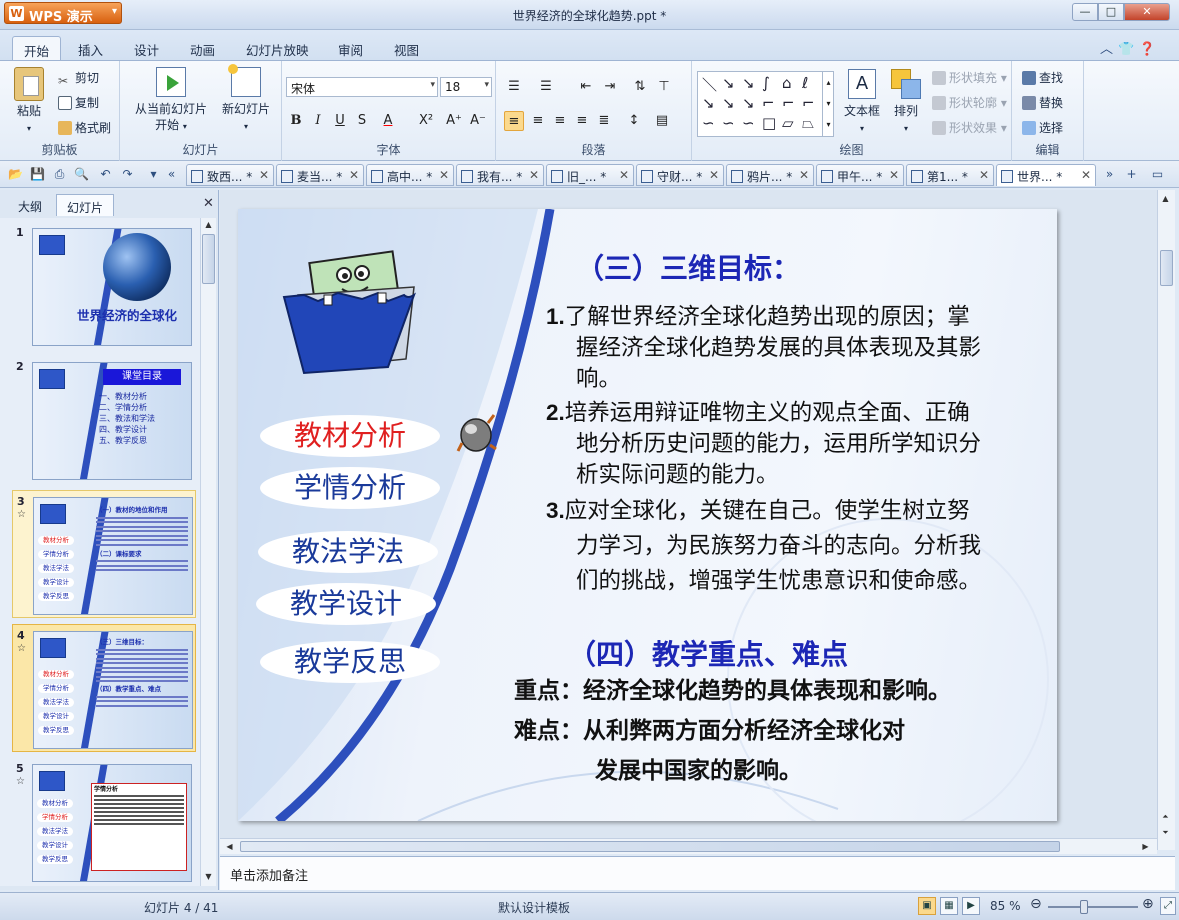  What do you see at coordinates (590, 175) in the screenshot?
I see `doc-tab: 旧_... * ✕` at bounding box center [590, 175].